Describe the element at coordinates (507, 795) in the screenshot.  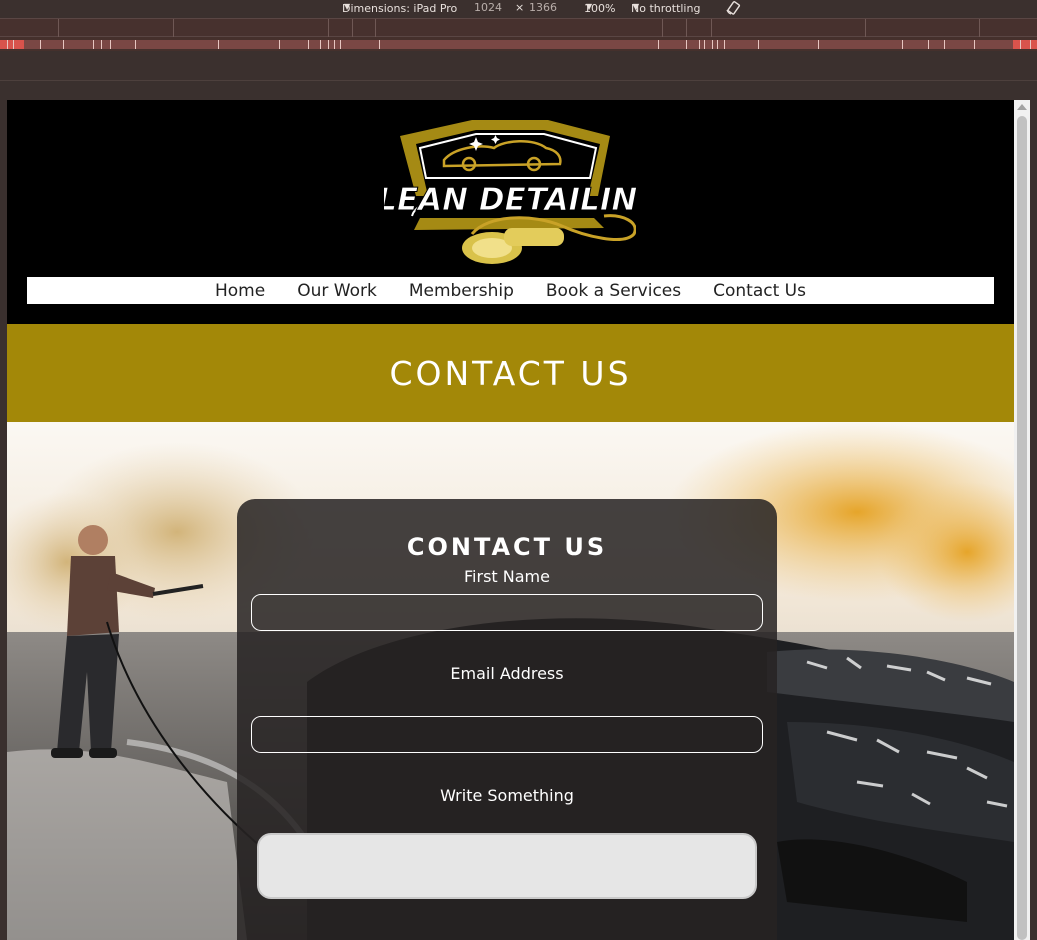
I see `message-label: Write Something` at that location.